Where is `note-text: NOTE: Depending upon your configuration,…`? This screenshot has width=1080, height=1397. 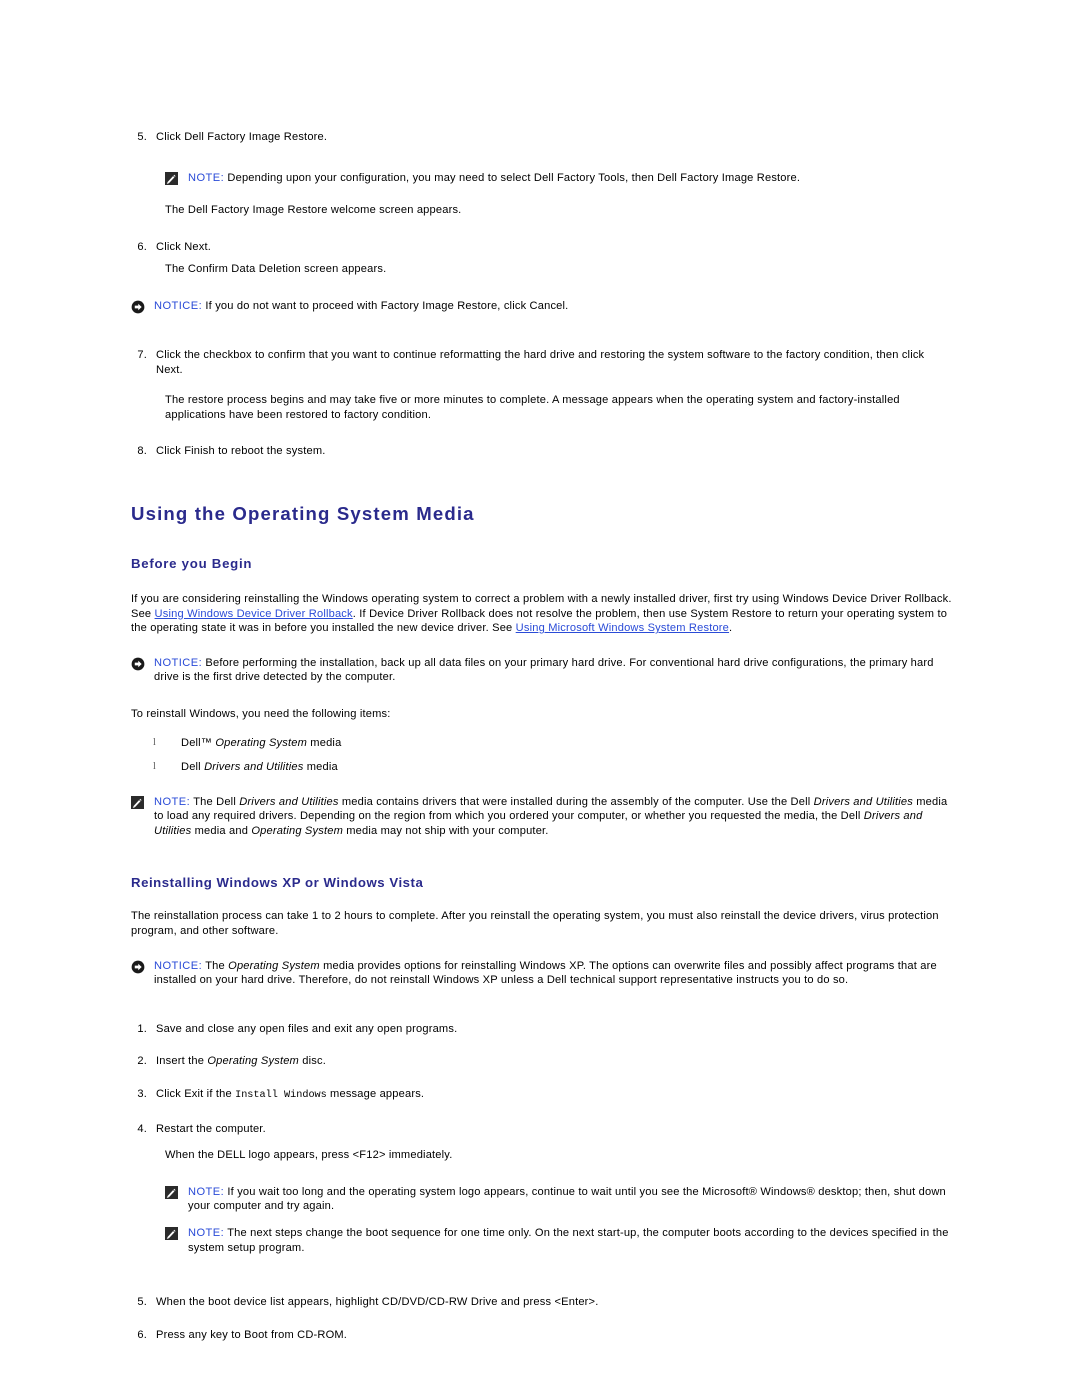
note-text: NOTE: Depending upon your configuration,… is located at coordinates (494, 177).